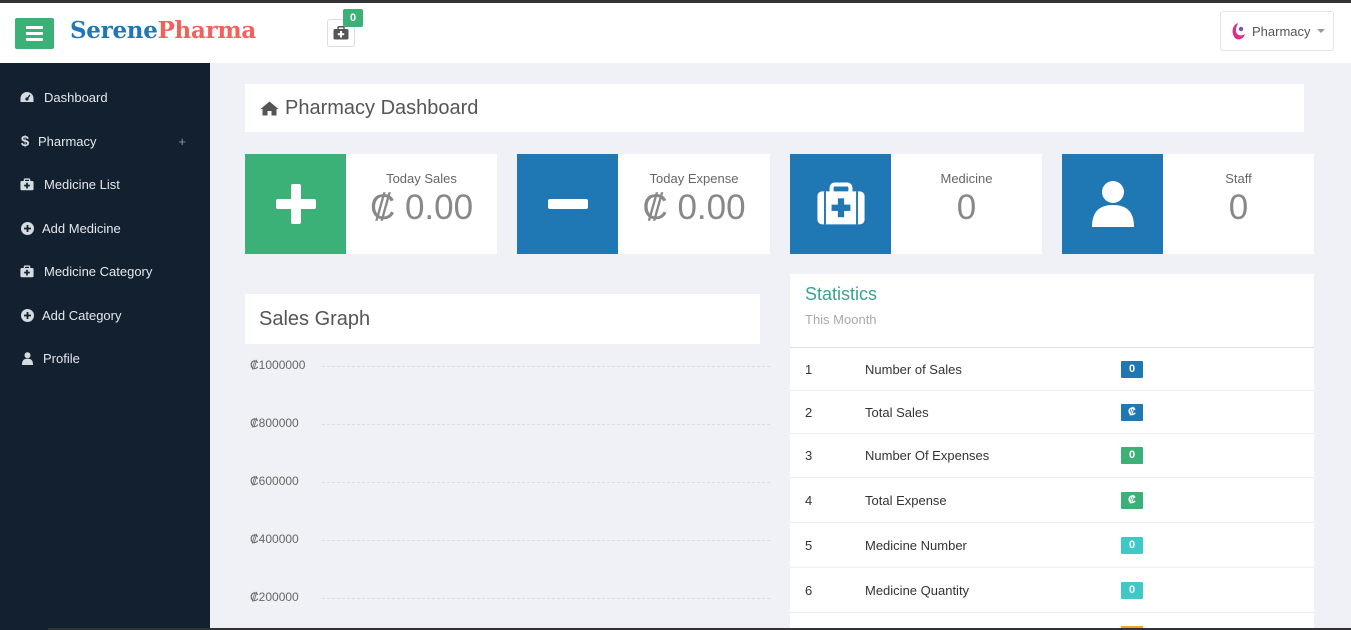  I want to click on row-number: 4, so click(809, 500).